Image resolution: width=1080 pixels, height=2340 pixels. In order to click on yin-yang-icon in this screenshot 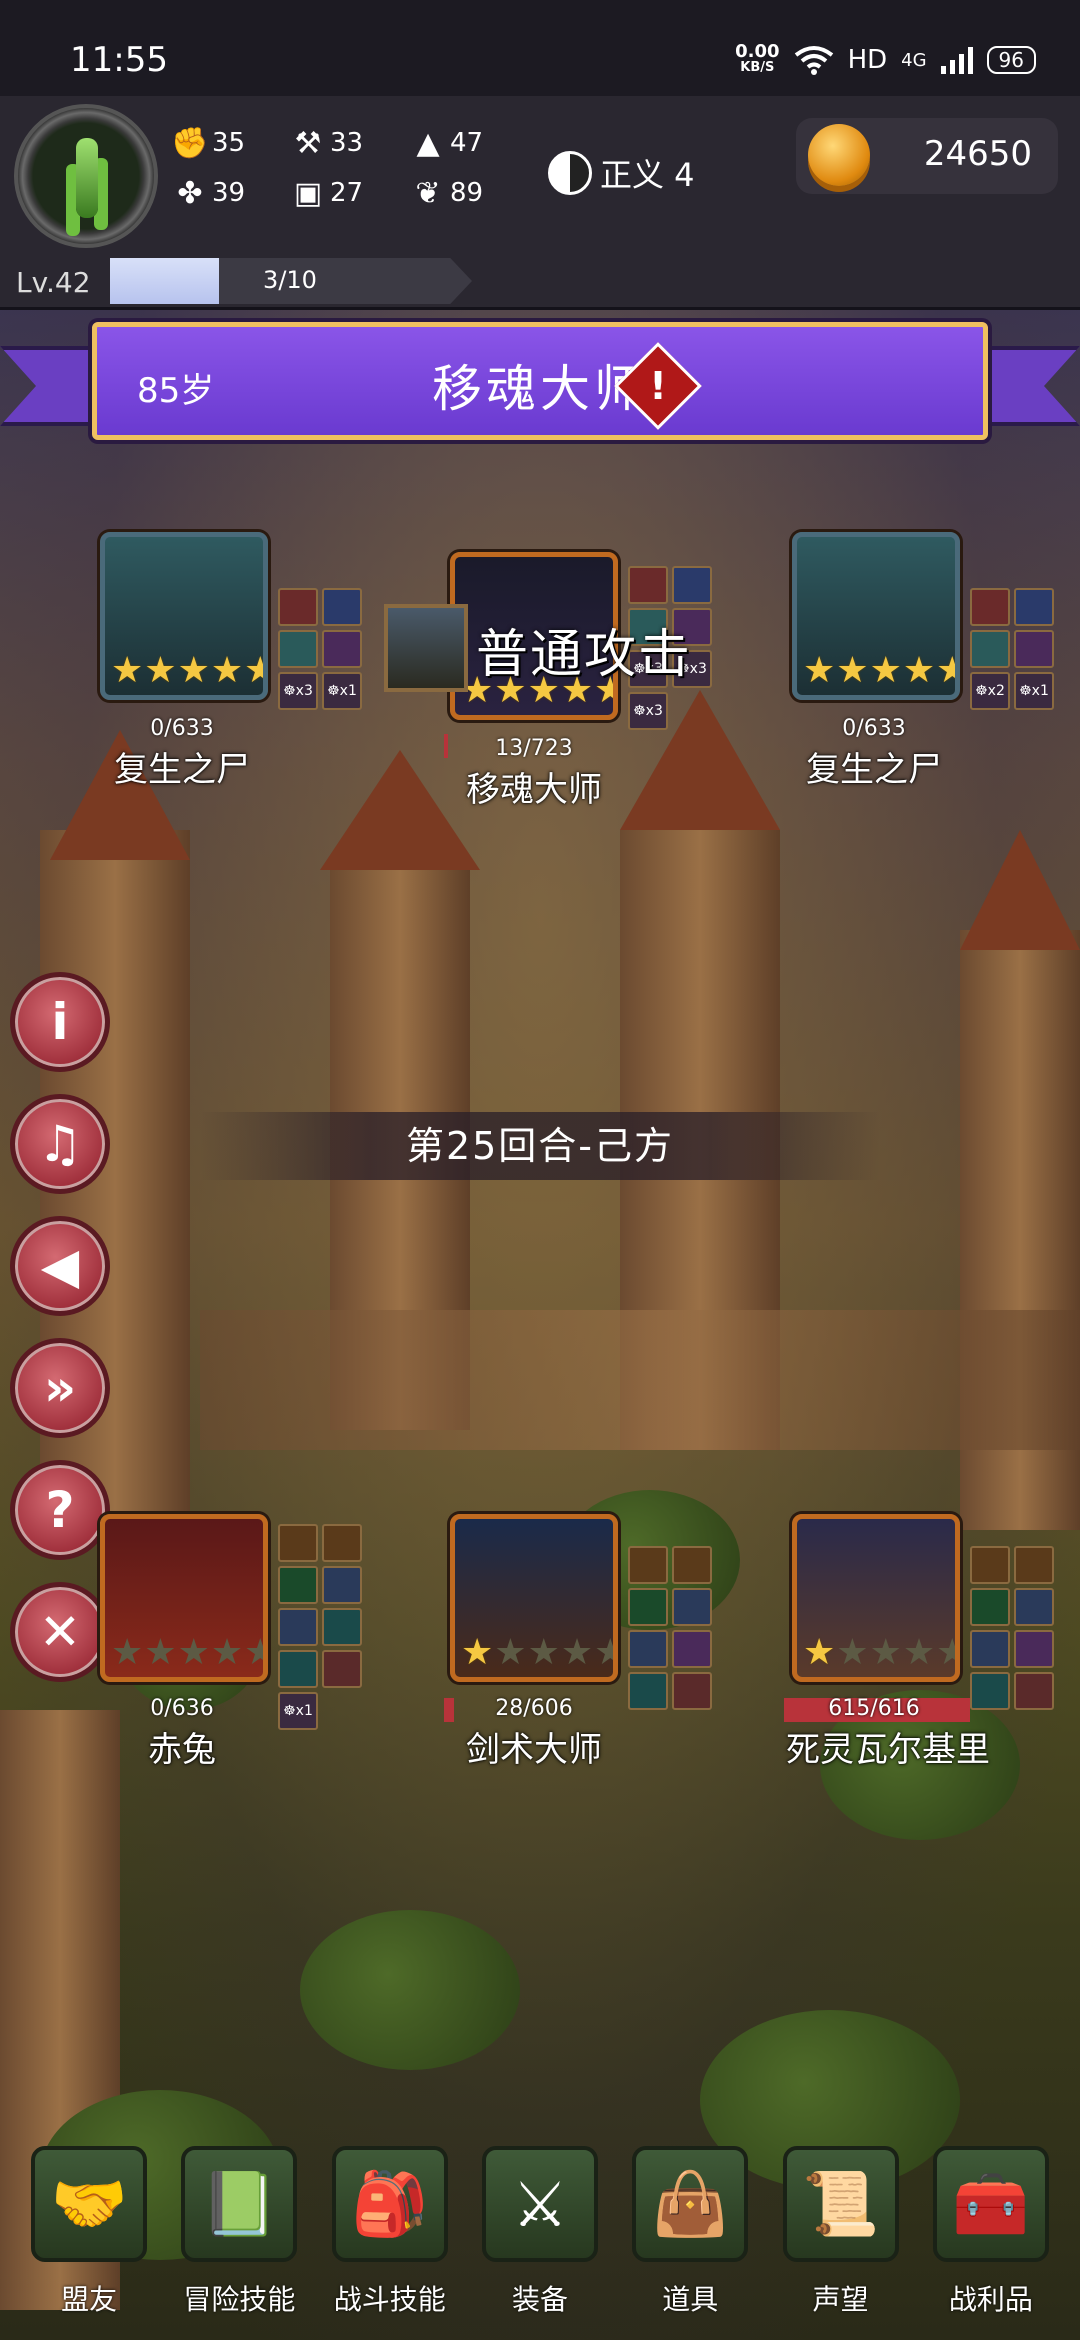, I will do `click(570, 173)`.